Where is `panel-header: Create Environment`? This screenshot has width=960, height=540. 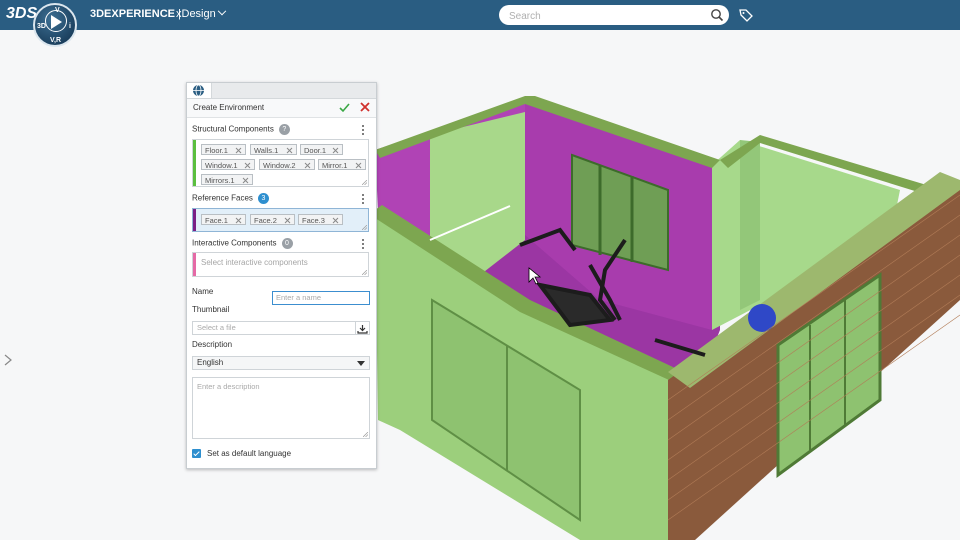
panel-header: Create Environment is located at coordinates (281, 108).